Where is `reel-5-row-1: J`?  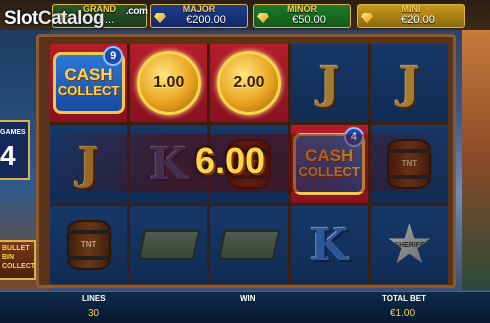 reel-5-row-1: J is located at coordinates (409, 83).